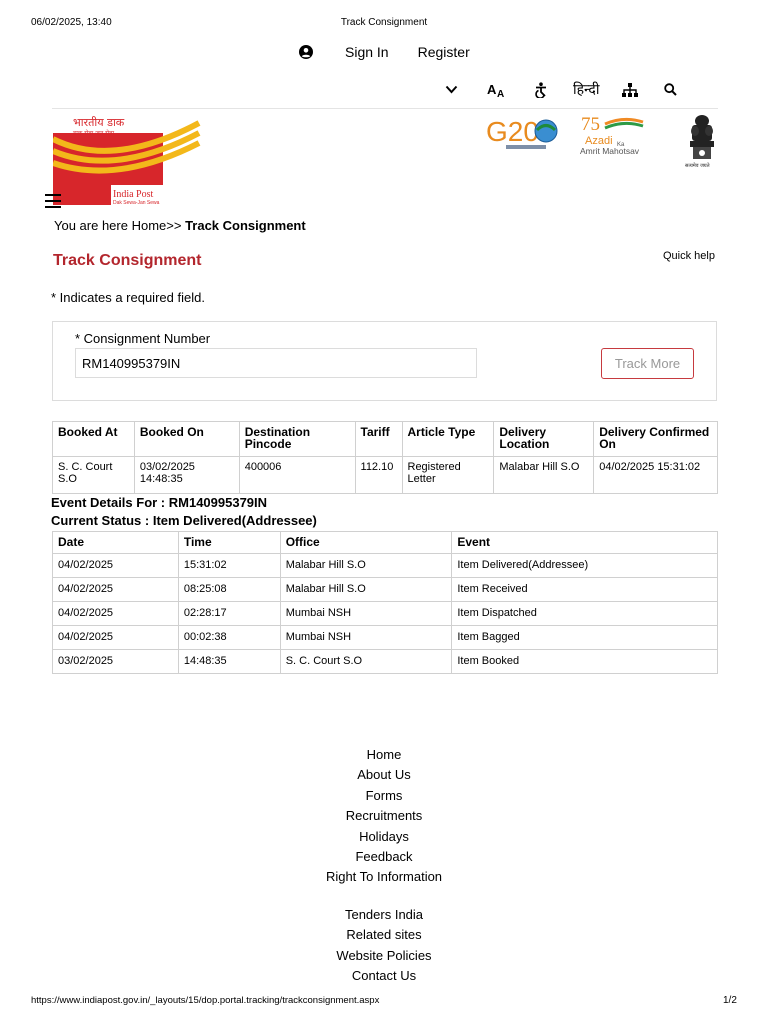 Image resolution: width=768 pixels, height=1024 pixels. What do you see at coordinates (584, 589) in the screenshot?
I see `table-cell: Item Received` at bounding box center [584, 589].